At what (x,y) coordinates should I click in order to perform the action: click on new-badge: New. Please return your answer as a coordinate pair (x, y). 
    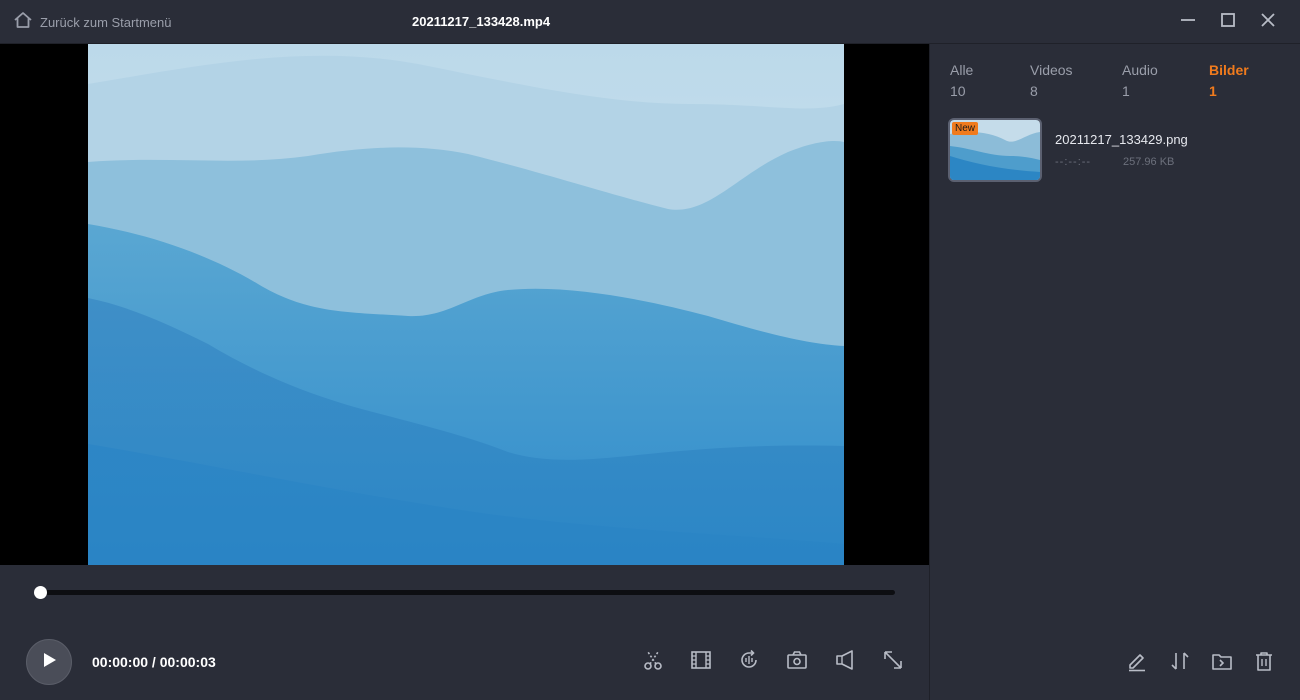
    Looking at the image, I should click on (965, 128).